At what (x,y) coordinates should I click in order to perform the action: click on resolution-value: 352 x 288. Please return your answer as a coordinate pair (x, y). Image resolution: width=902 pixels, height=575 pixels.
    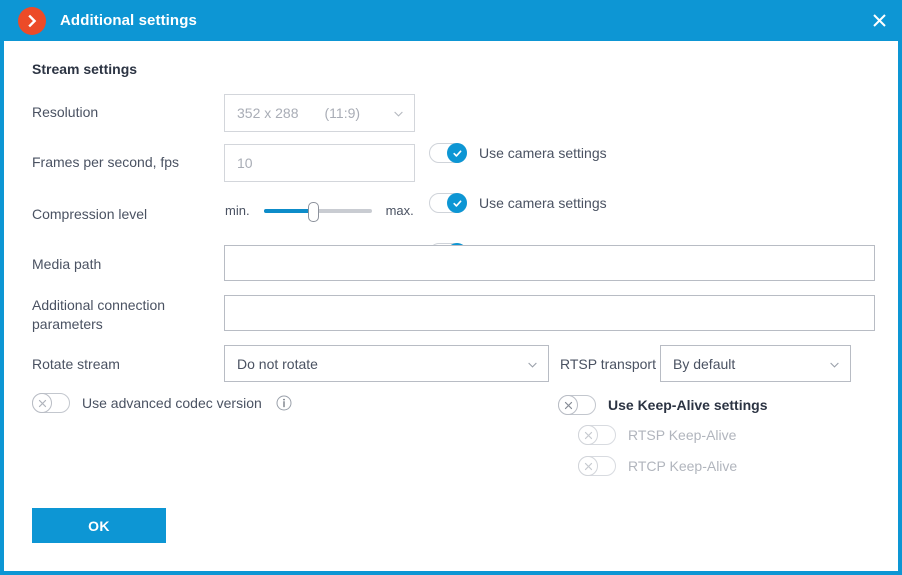
    Looking at the image, I should click on (268, 113).